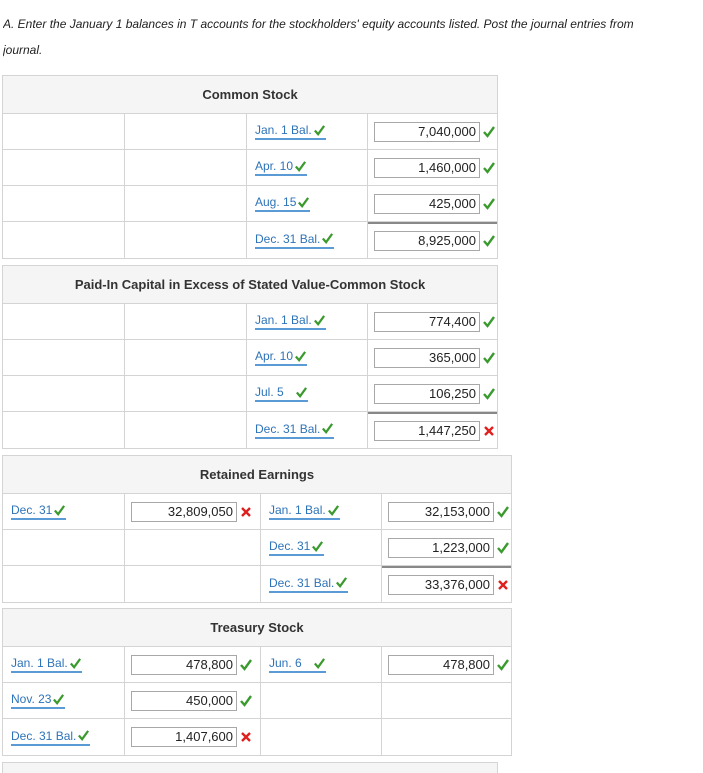  I want to click on credit-value-input: 774,400, so click(427, 321).